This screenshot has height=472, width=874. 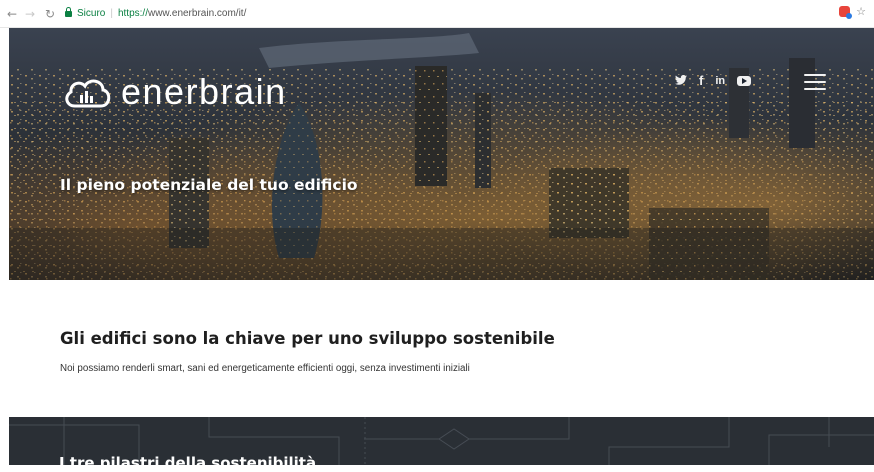 What do you see at coordinates (91, 13) in the screenshot?
I see `secure-label: Sicuro` at bounding box center [91, 13].